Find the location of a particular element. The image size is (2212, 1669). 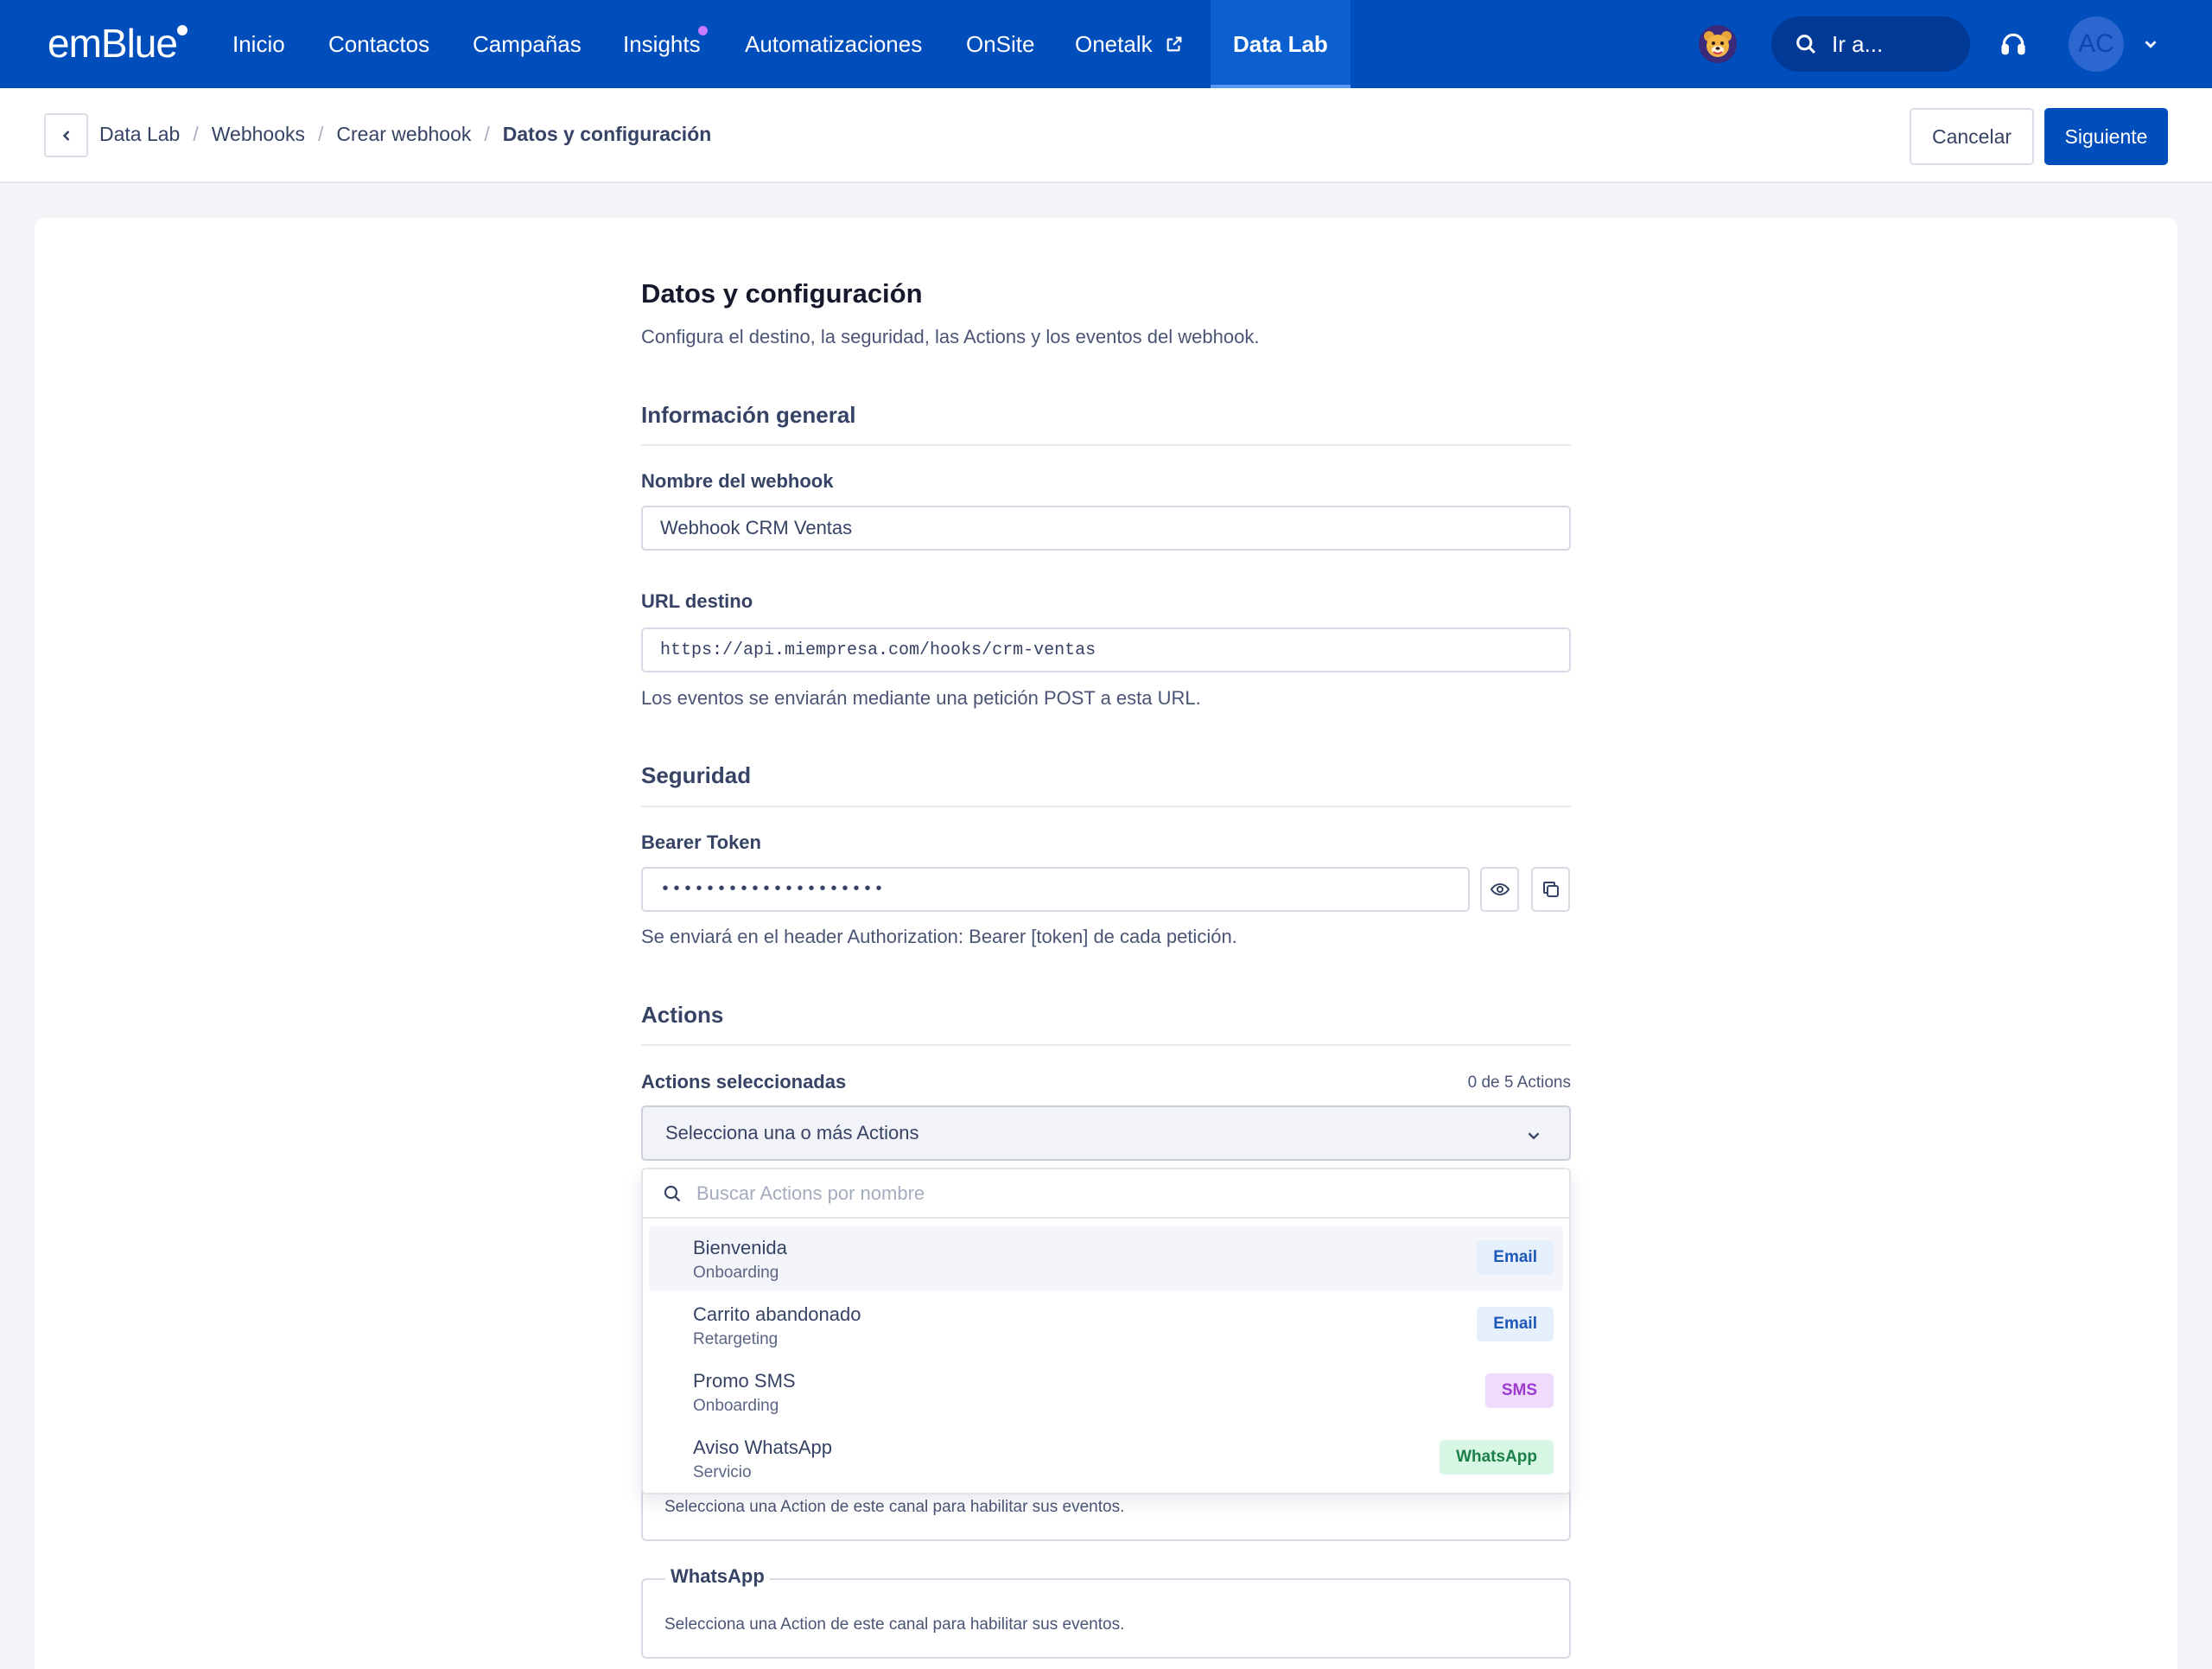

breadcrumb-current: Datos y configuración is located at coordinates (607, 134).